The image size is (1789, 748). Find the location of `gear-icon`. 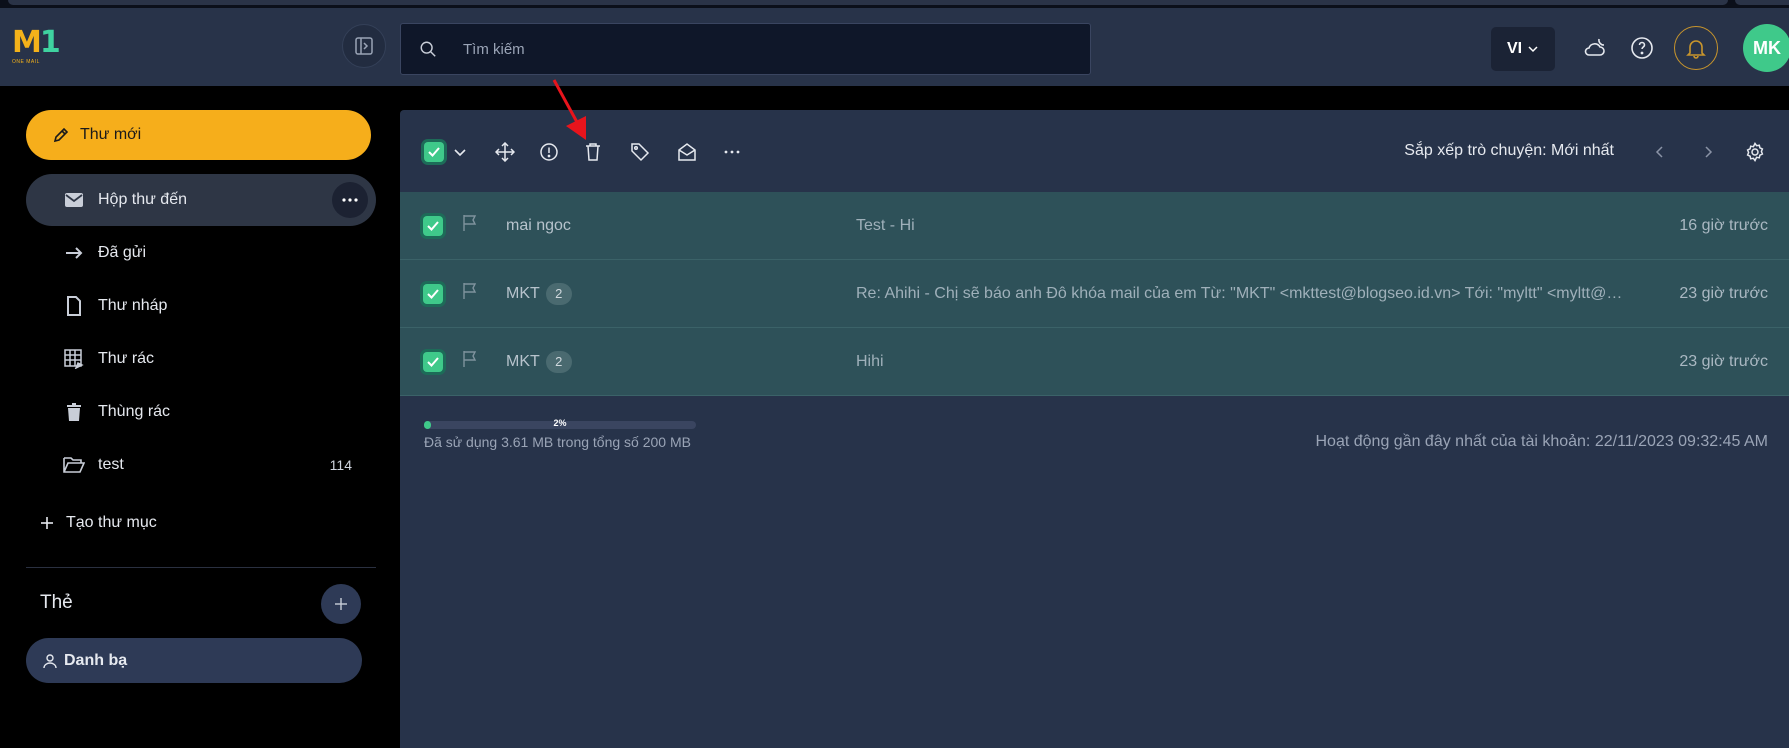

gear-icon is located at coordinates (1755, 152).